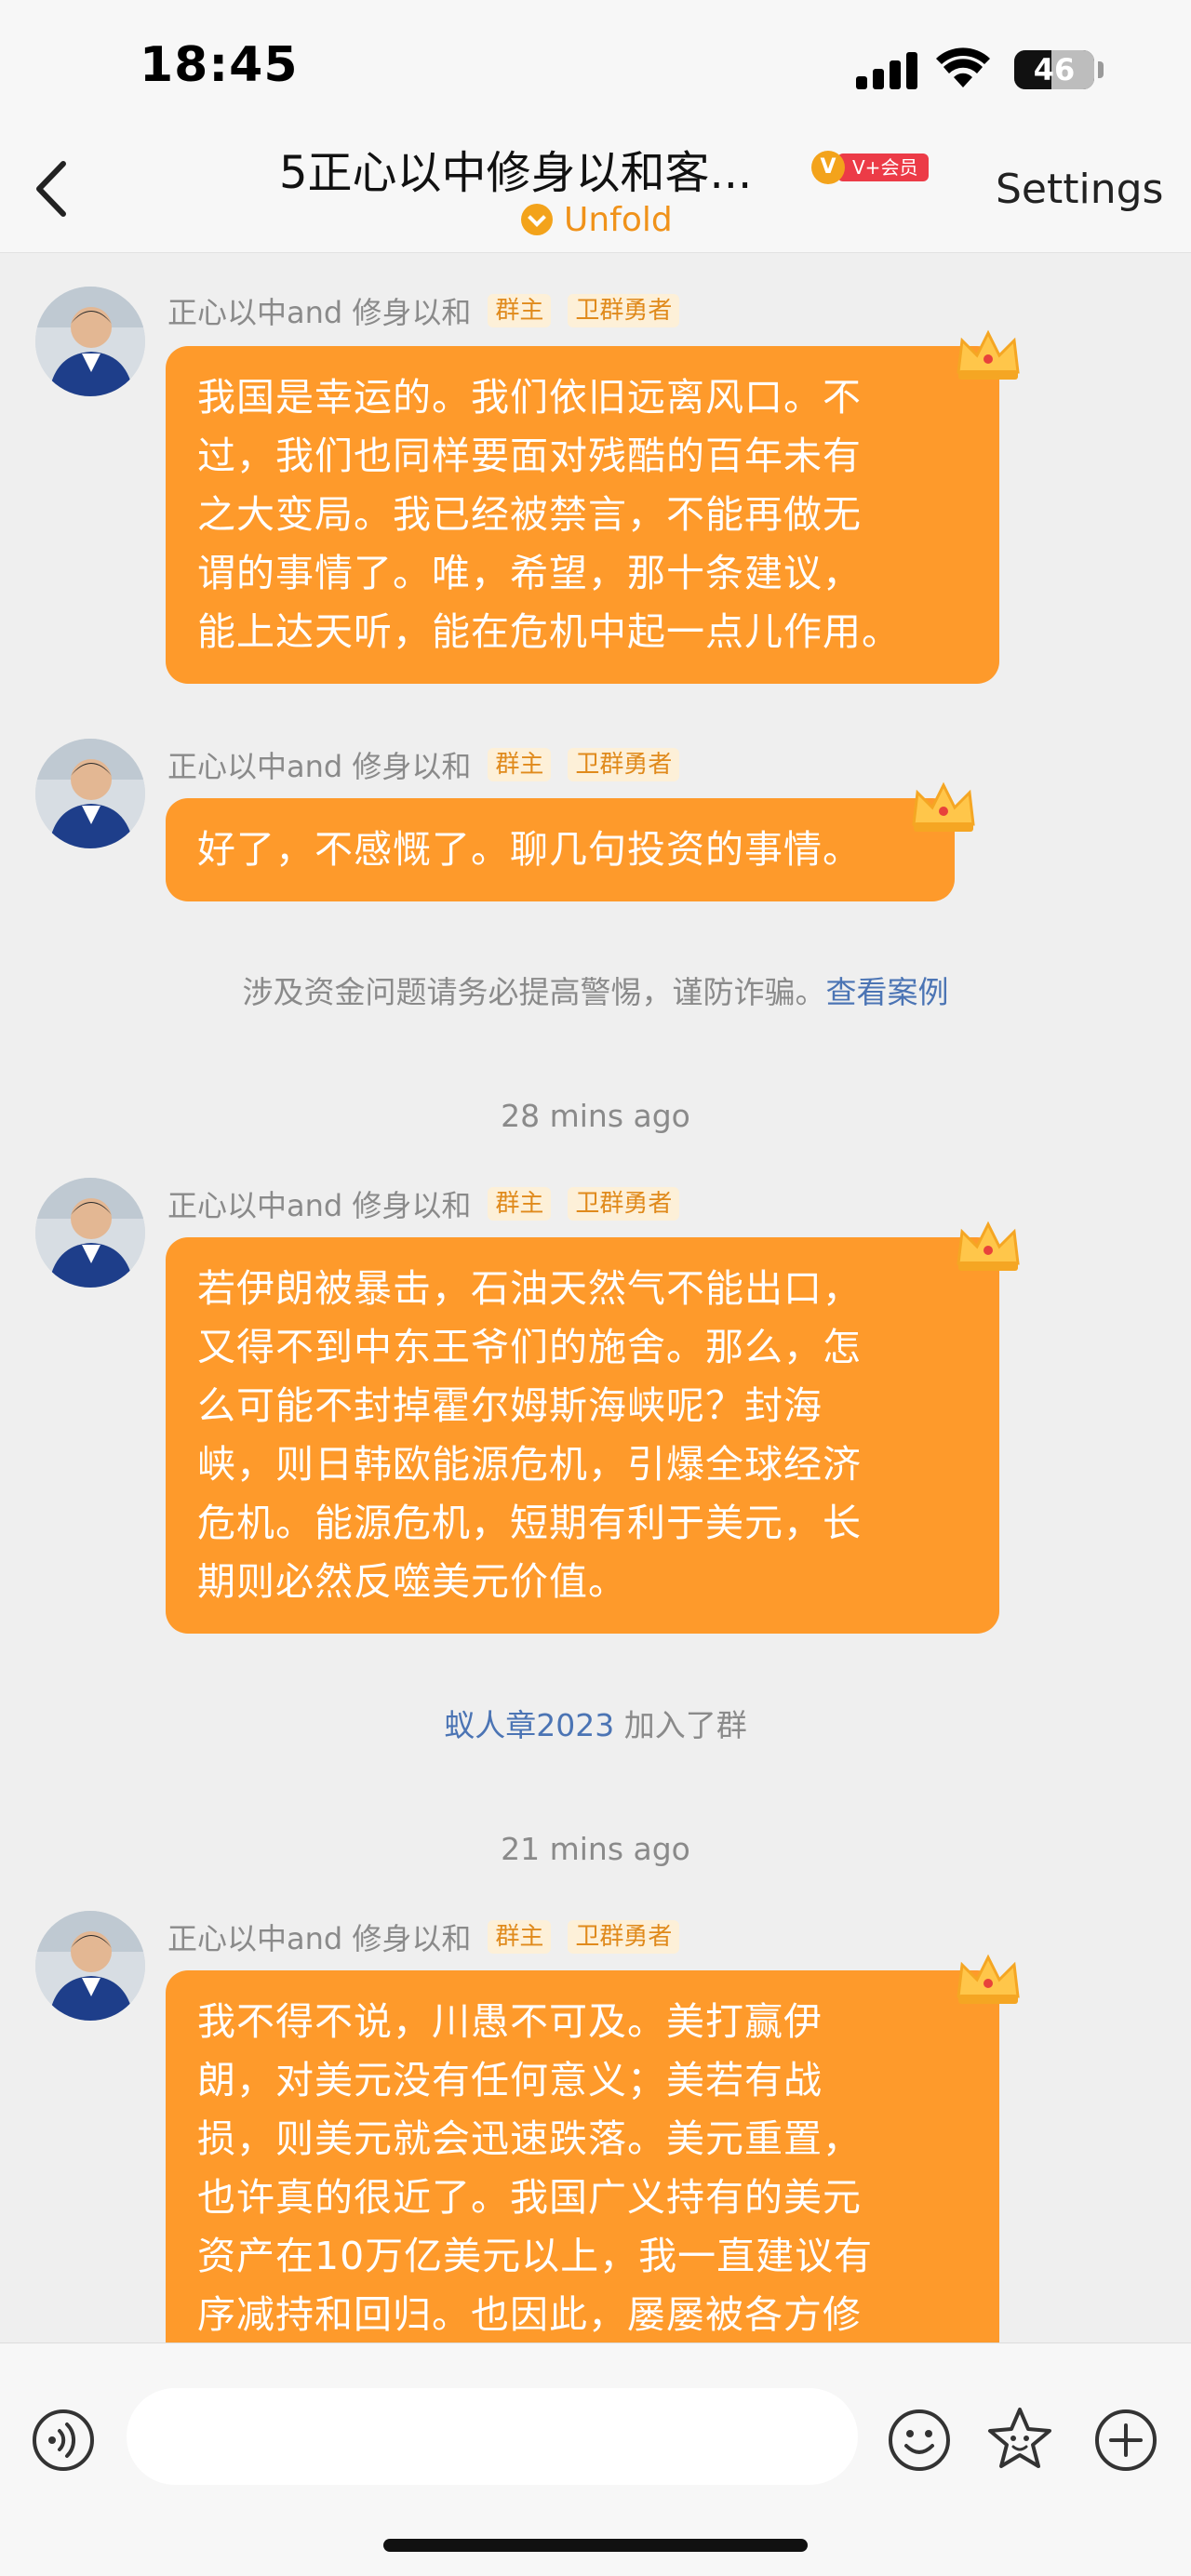 This screenshot has height=2576, width=1191. I want to click on cellular-signal-icon, so click(887, 70).